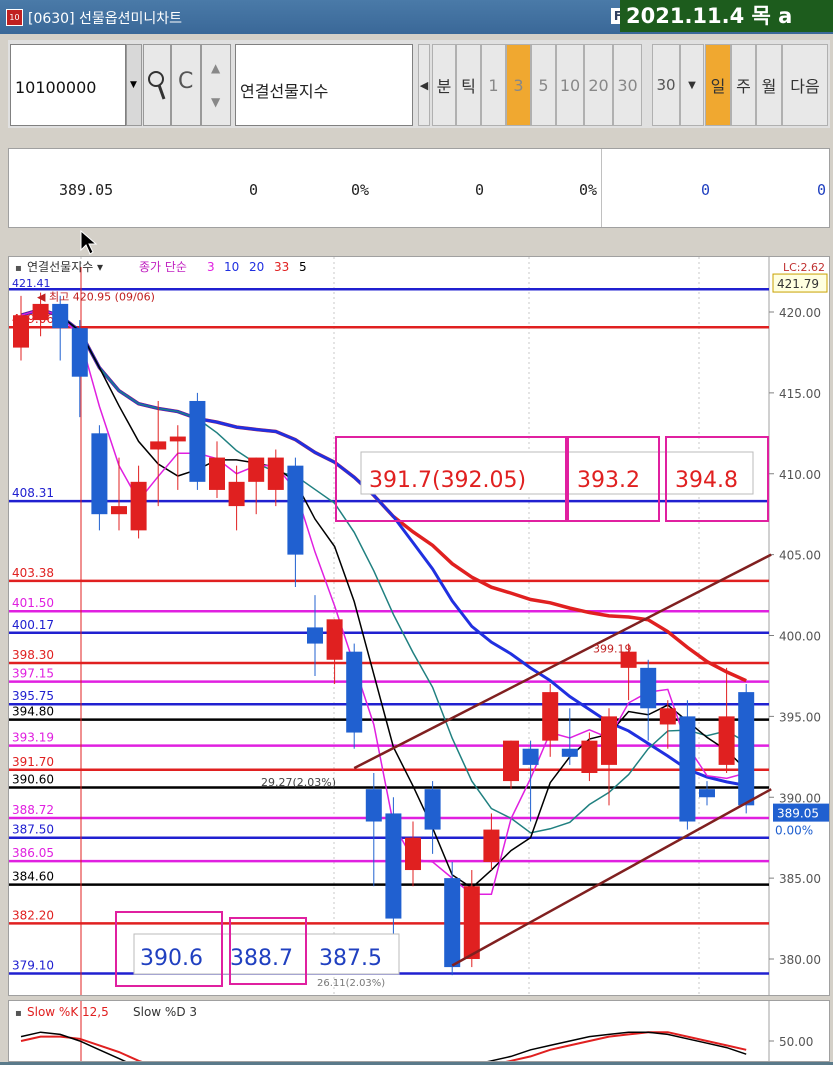  I want to click on period-button-2: 틱, so click(468, 85).